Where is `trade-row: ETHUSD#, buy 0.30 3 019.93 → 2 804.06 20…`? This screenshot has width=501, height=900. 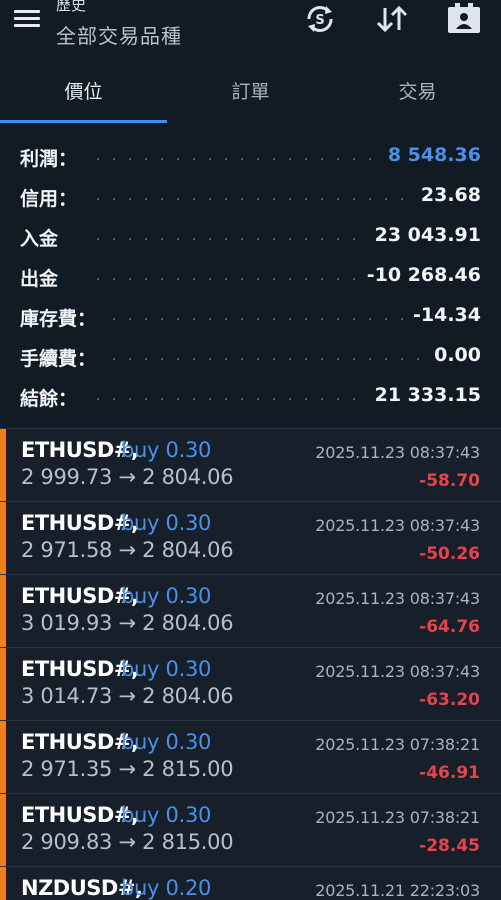 trade-row: ETHUSD#, buy 0.30 3 019.93 → 2 804.06 20… is located at coordinates (250, 610).